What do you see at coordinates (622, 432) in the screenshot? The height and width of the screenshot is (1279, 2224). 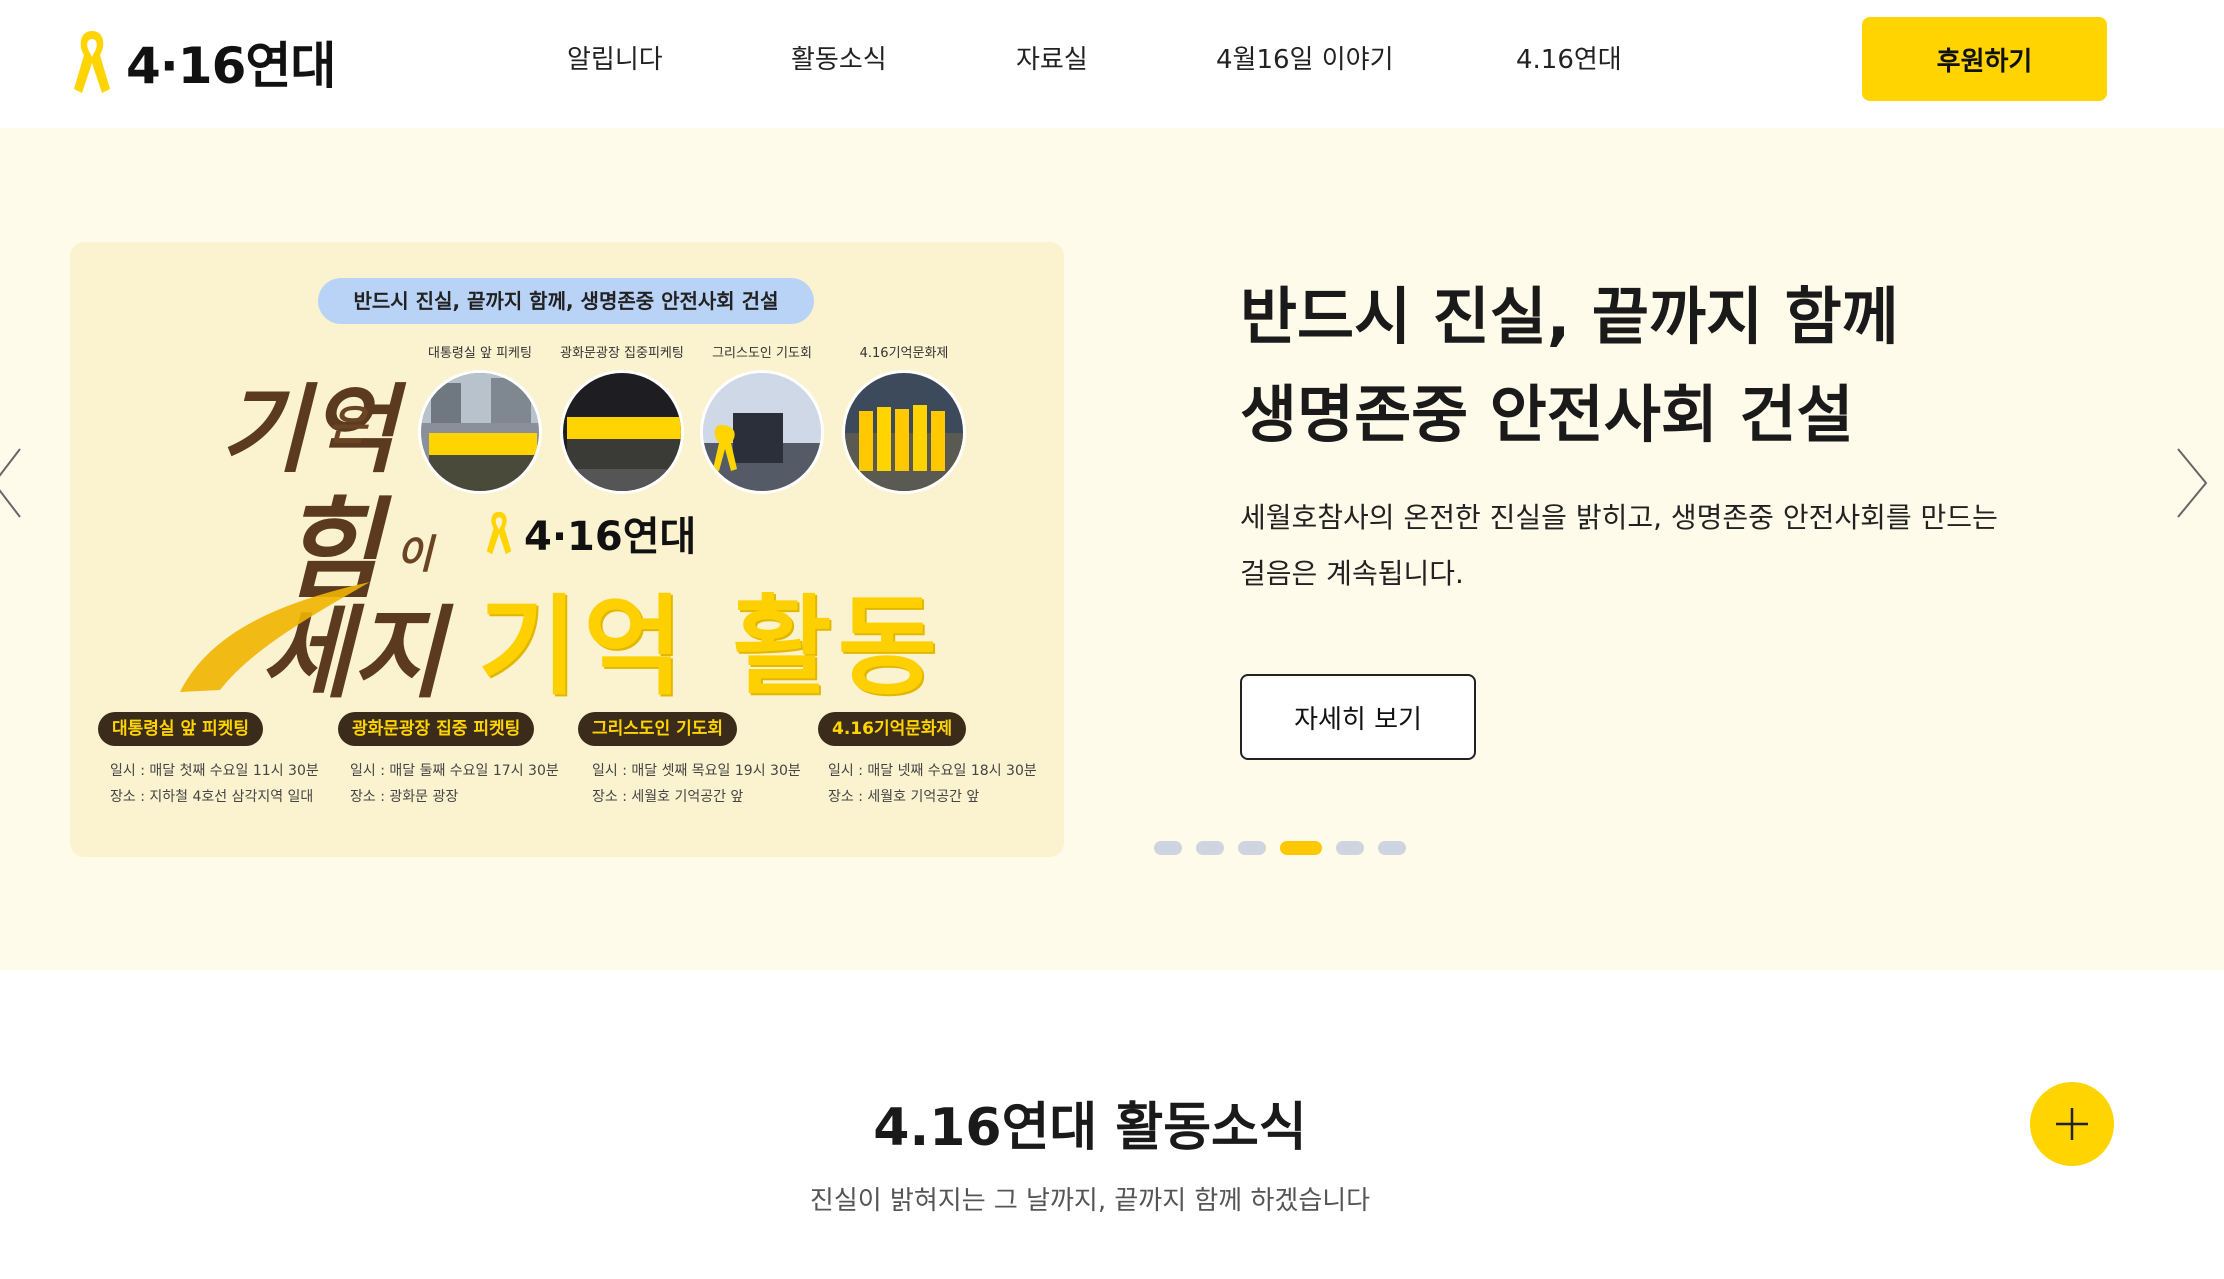 I see `photo-gwanghwamun-picket` at bounding box center [622, 432].